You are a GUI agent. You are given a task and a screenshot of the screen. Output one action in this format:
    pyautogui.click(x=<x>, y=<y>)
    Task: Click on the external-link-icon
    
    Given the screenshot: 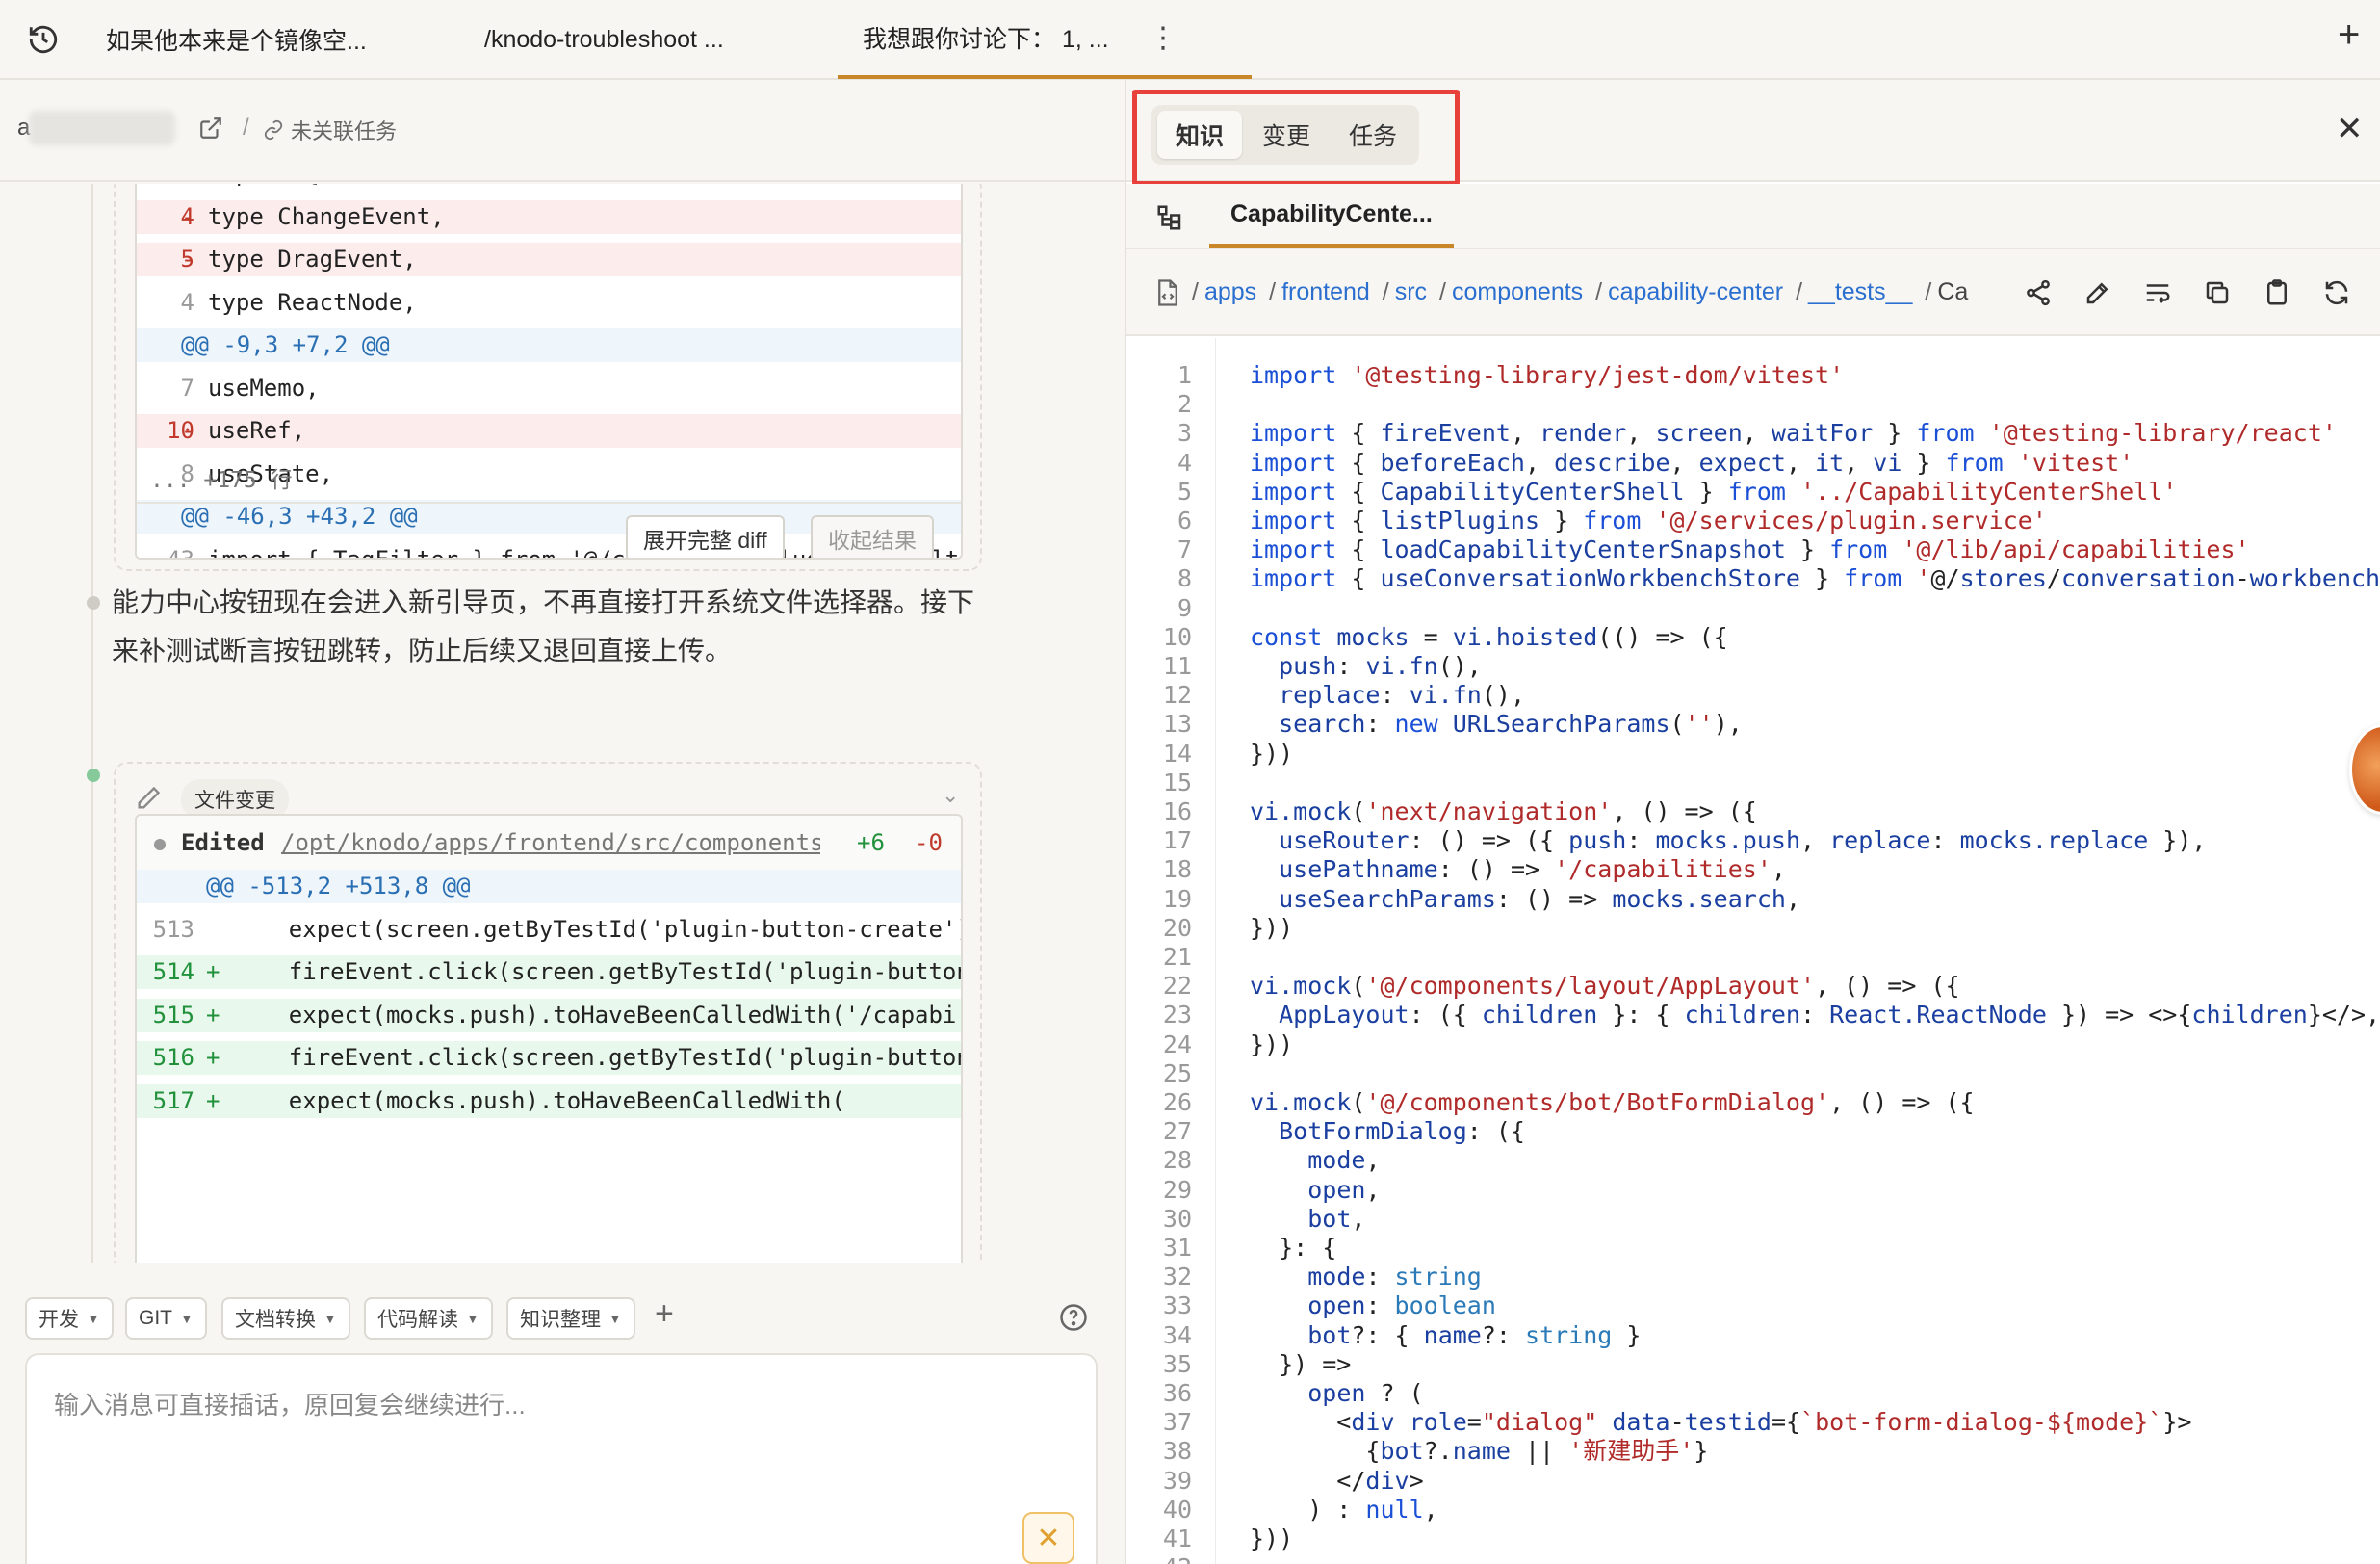 What is the action you would take?
    pyautogui.click(x=211, y=129)
    